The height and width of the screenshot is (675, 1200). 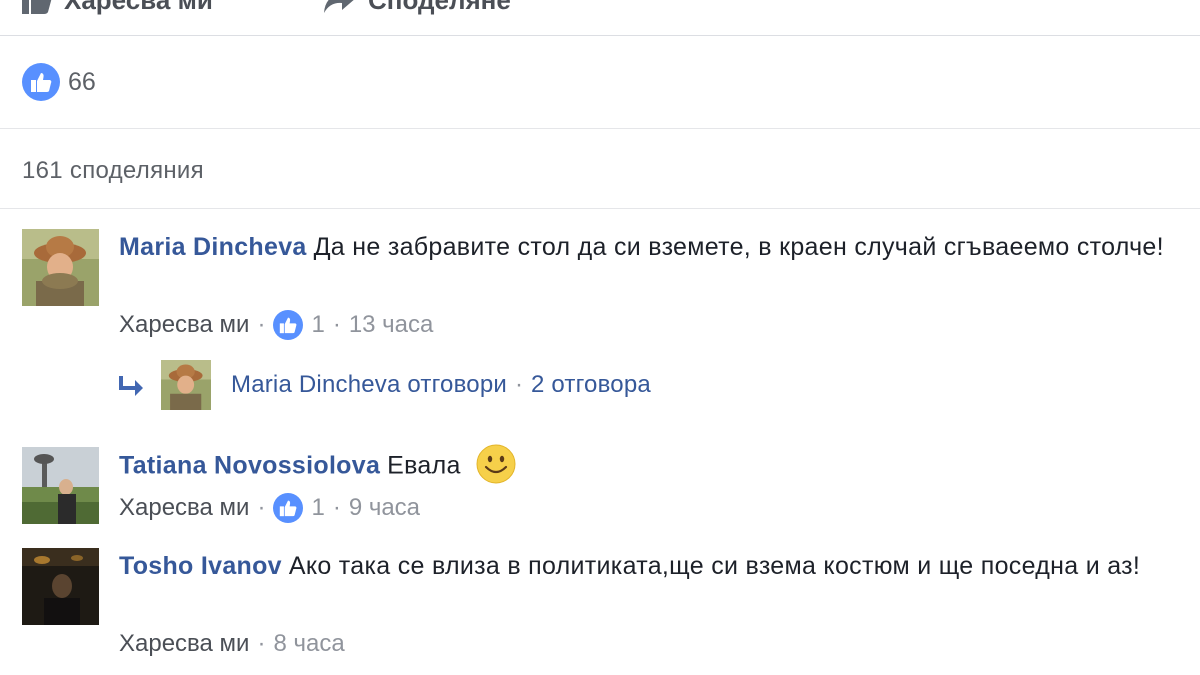 I want to click on smiley-emoji-icon, so click(x=496, y=464).